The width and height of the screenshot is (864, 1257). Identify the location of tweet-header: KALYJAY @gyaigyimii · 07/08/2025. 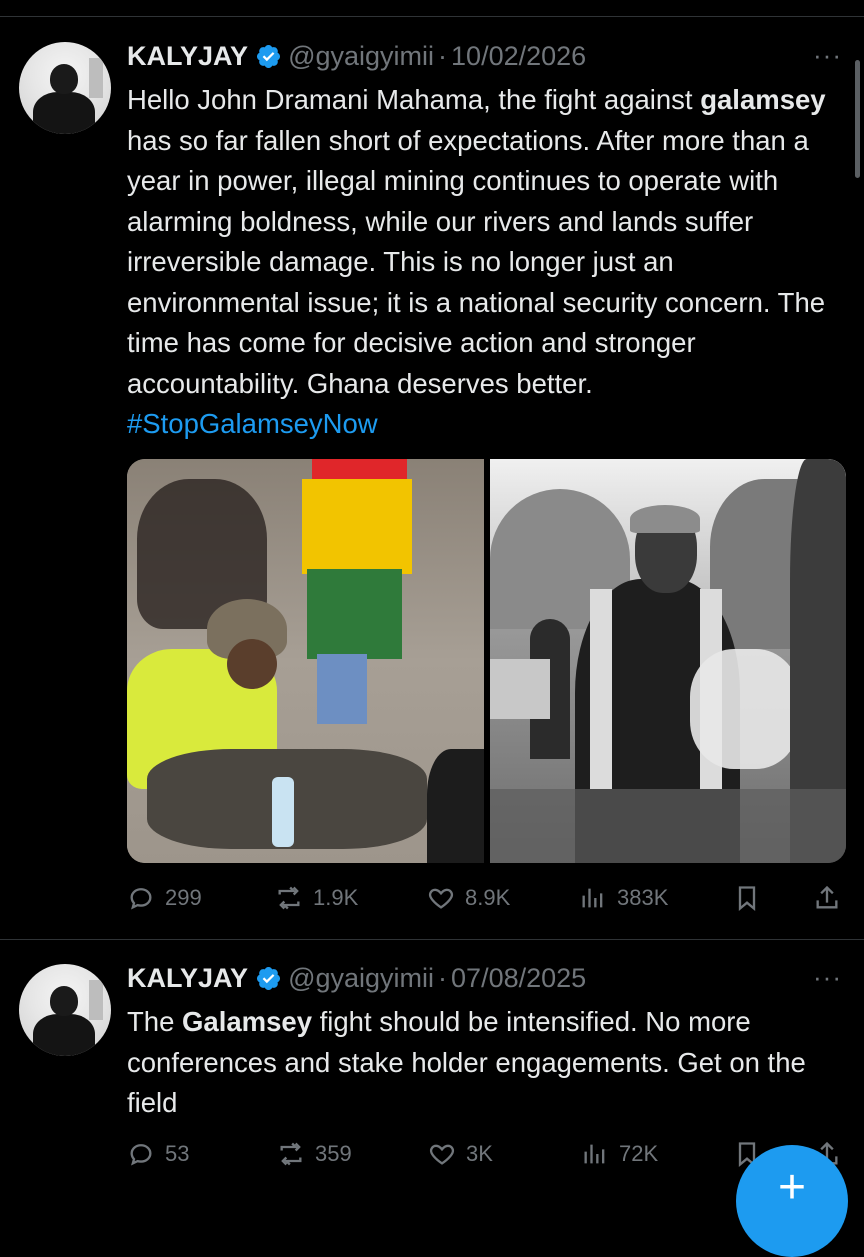
(356, 978).